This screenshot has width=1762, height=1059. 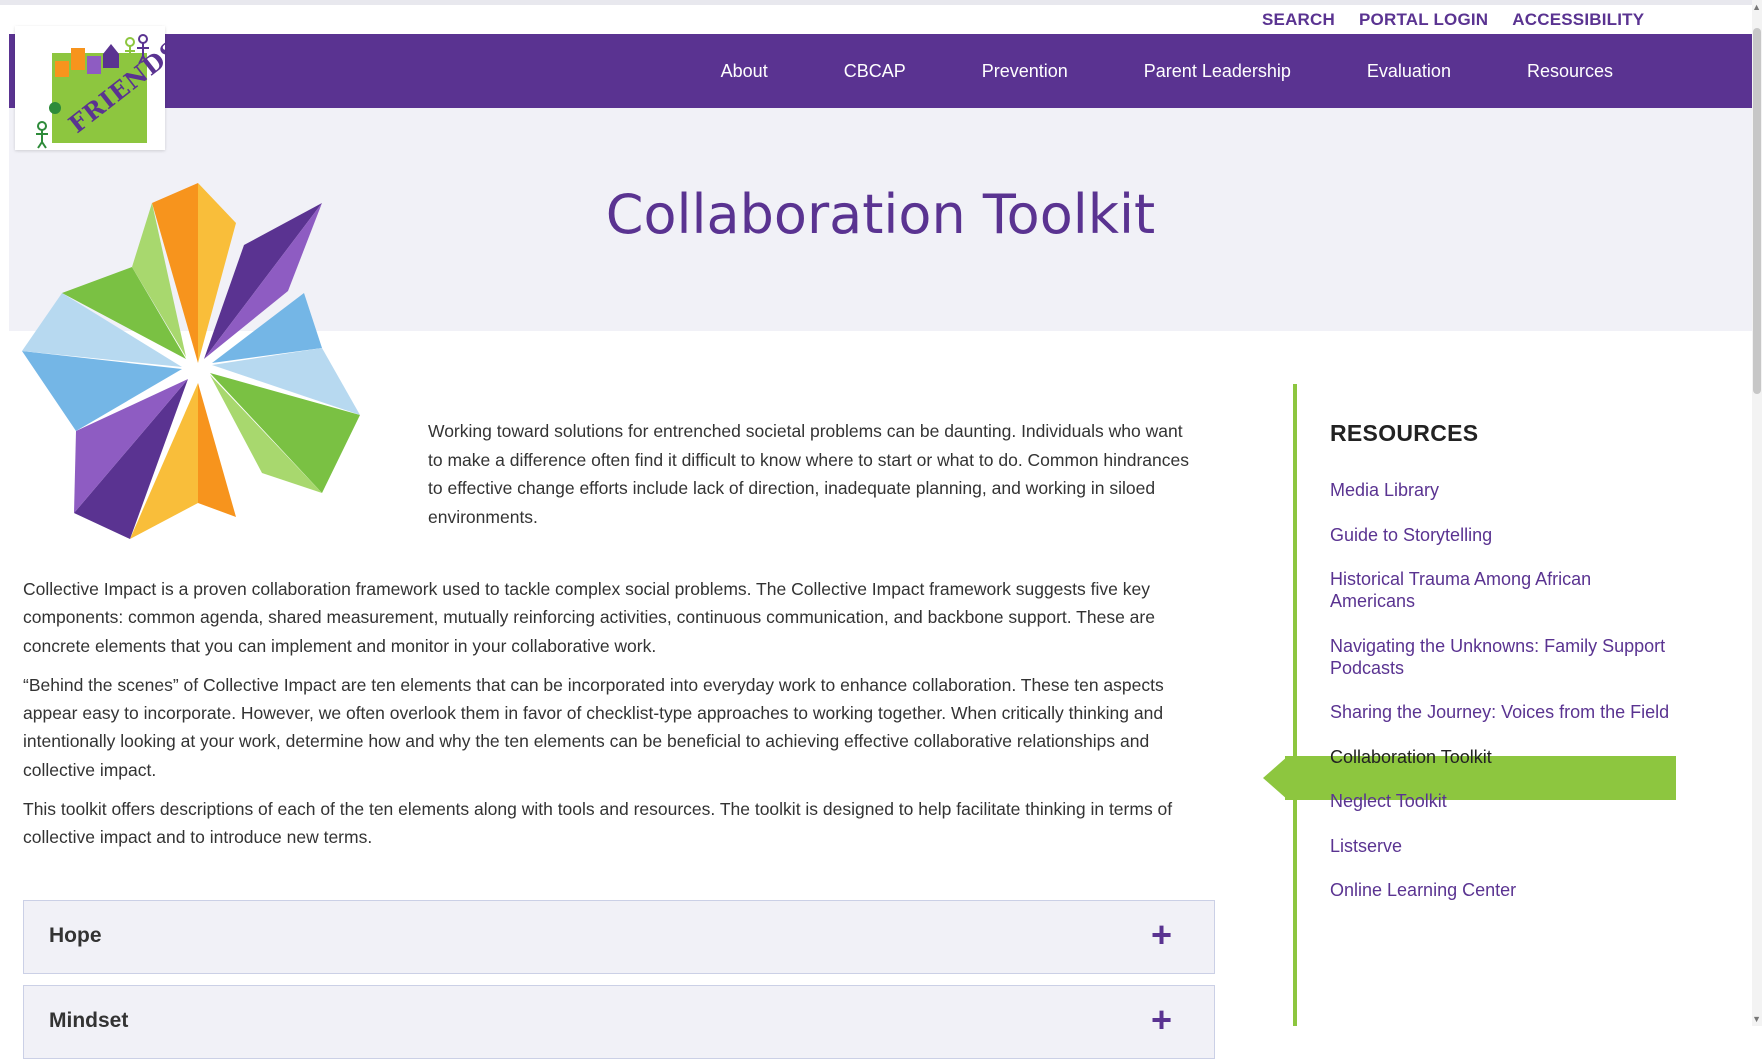 I want to click on nav-evaluation: Evaluation, so click(x=1409, y=71).